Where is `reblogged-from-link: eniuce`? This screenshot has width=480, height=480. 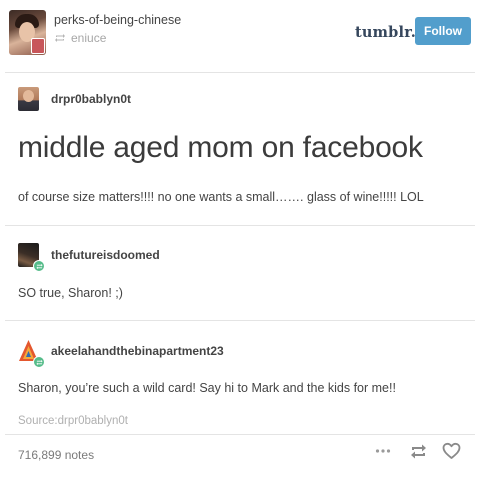
reblogged-from-link: eniuce is located at coordinates (88, 38).